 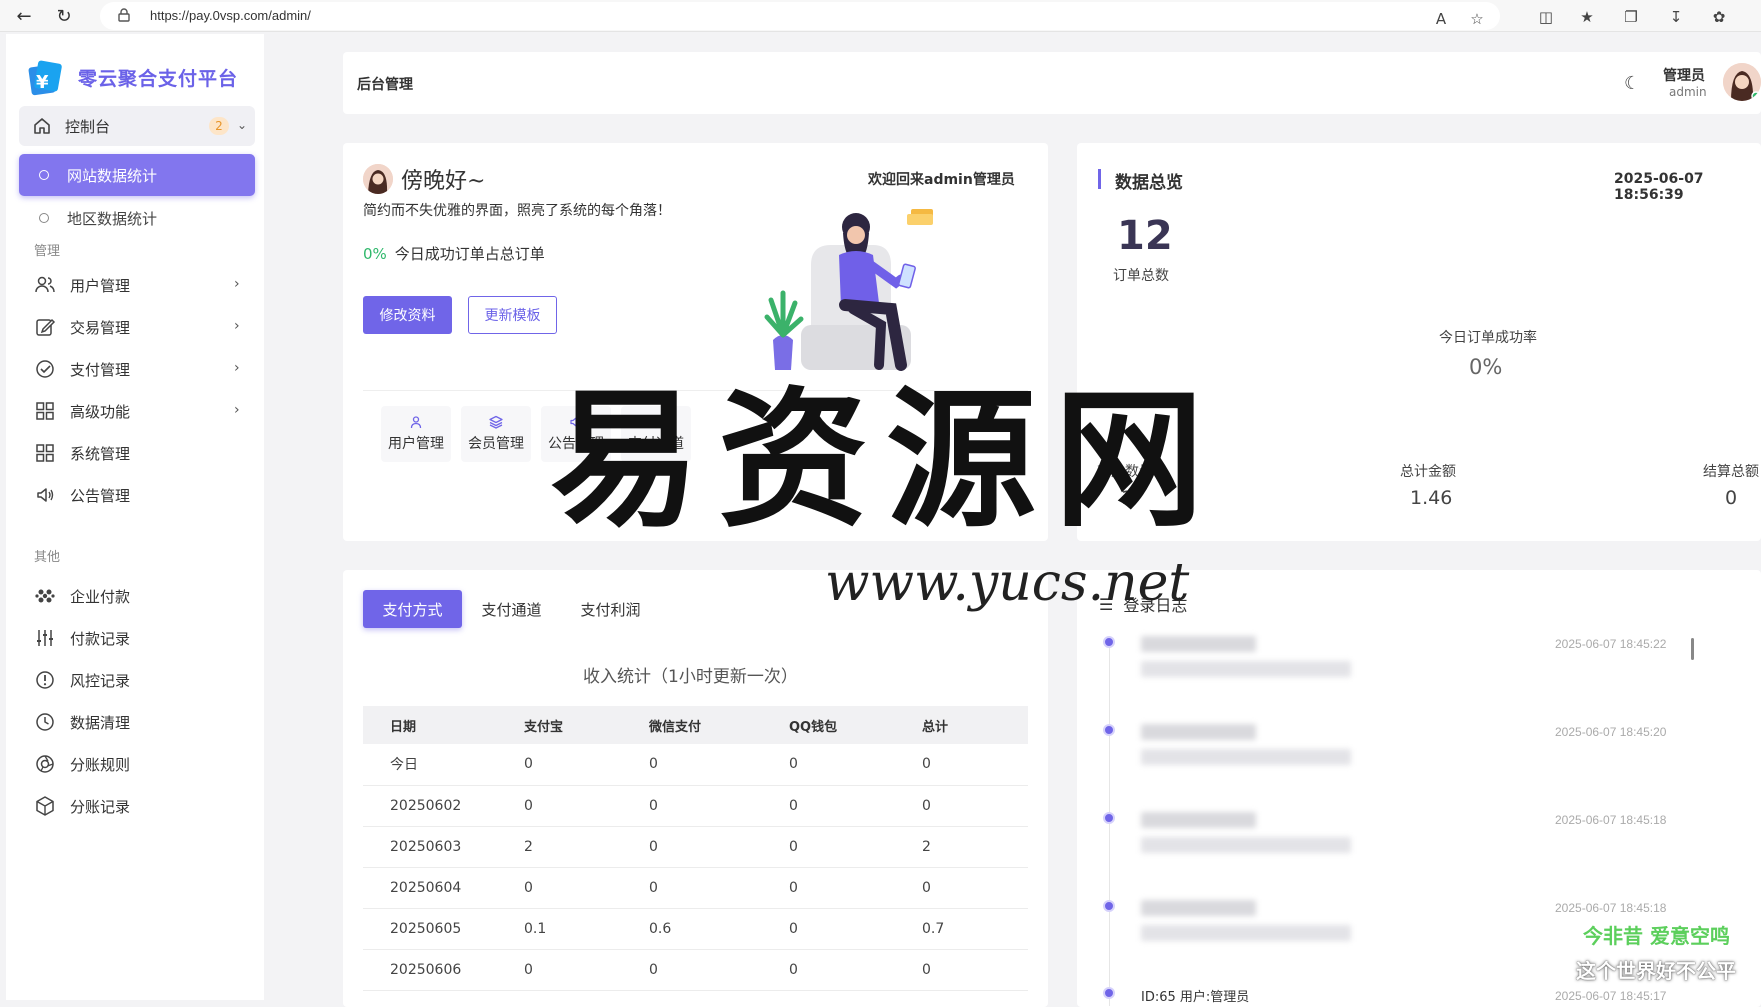 I want to click on check-circle-icon, so click(x=45, y=369).